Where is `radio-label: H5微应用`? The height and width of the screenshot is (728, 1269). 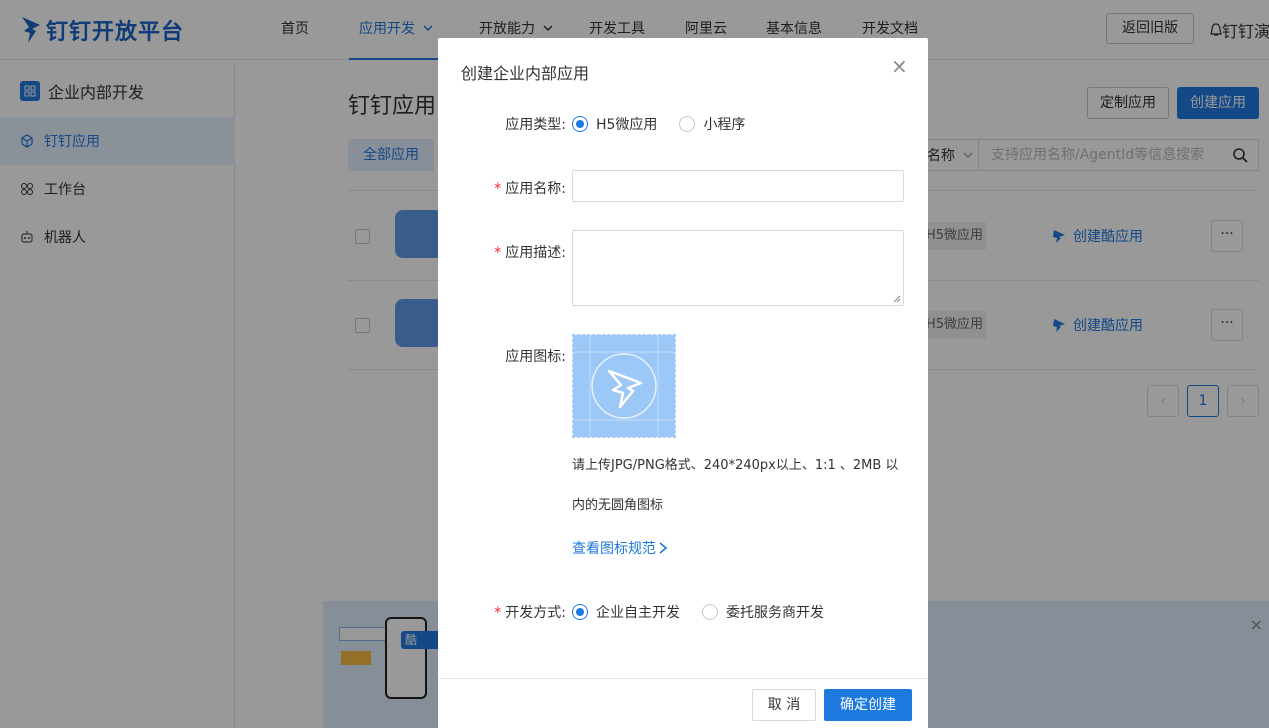
radio-label: H5微应用 is located at coordinates (627, 125).